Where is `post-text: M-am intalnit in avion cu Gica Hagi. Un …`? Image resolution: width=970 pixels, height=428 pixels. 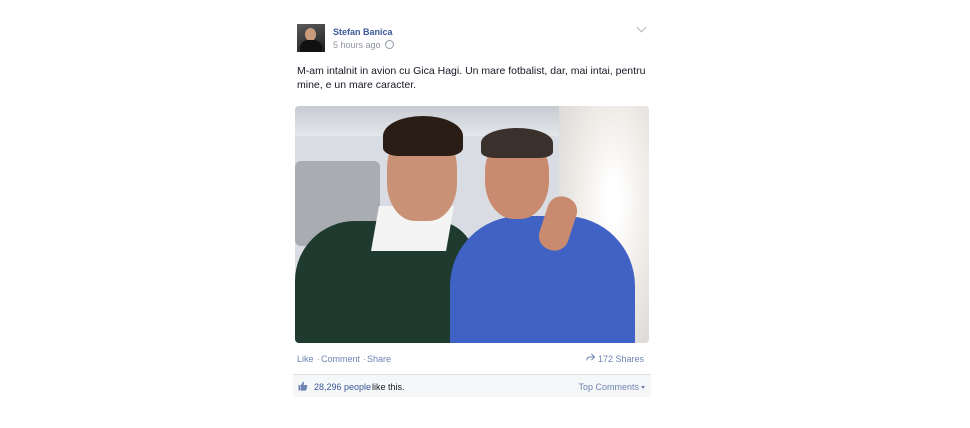 post-text: M-am intalnit in avion cu Gica Hagi. Un … is located at coordinates (471, 78).